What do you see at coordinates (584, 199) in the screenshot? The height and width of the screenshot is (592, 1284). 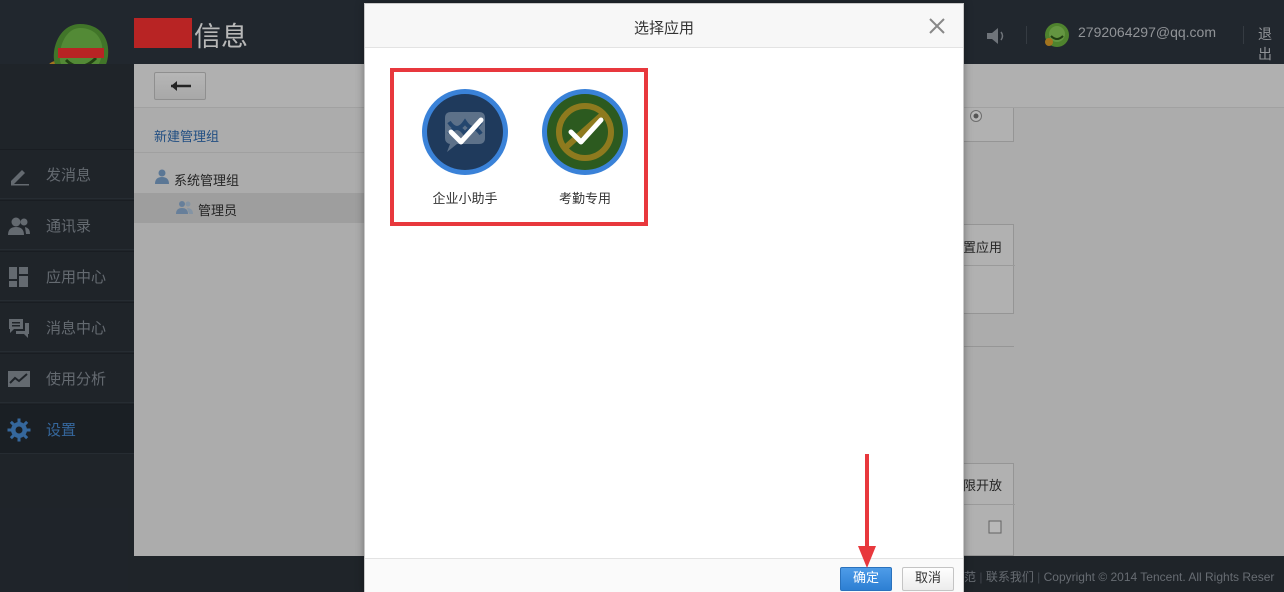 I see `app-name: 考勤专用` at bounding box center [584, 199].